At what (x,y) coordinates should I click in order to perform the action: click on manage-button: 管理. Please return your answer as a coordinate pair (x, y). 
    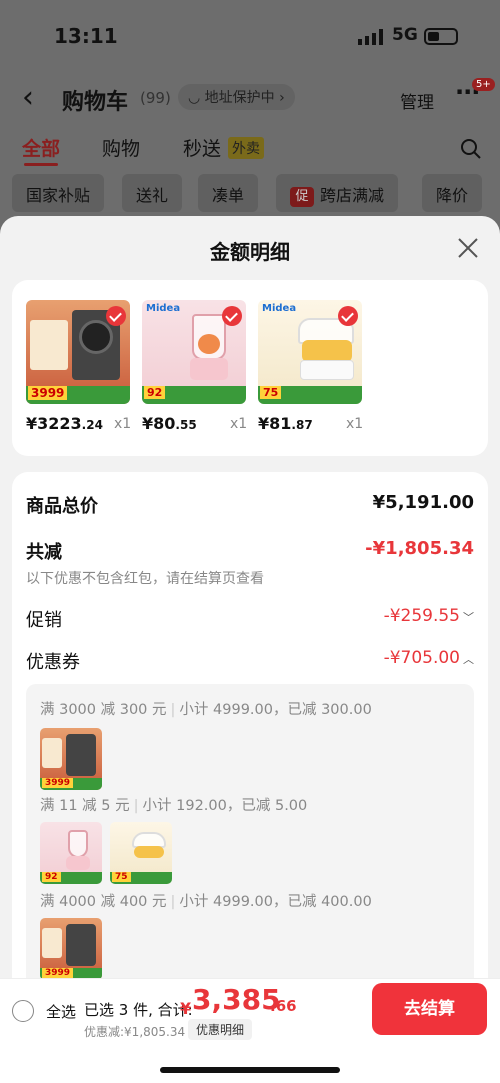
    Looking at the image, I should click on (417, 100).